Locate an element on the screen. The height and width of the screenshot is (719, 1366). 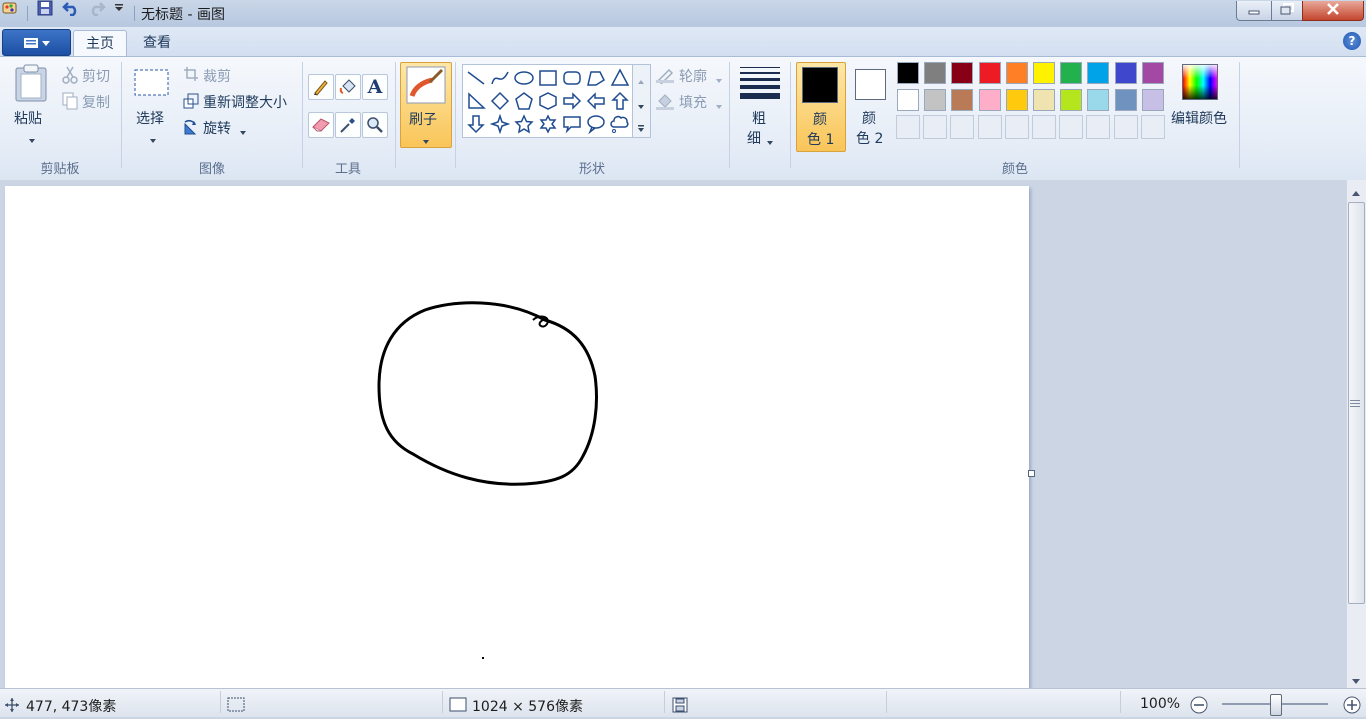
color-picker-icon is located at coordinates (348, 125).